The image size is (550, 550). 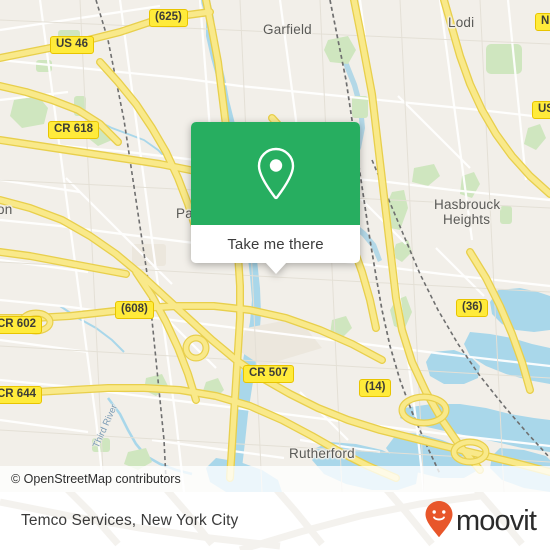 I want to click on moovit-brand: moovit, so click(x=480, y=521).